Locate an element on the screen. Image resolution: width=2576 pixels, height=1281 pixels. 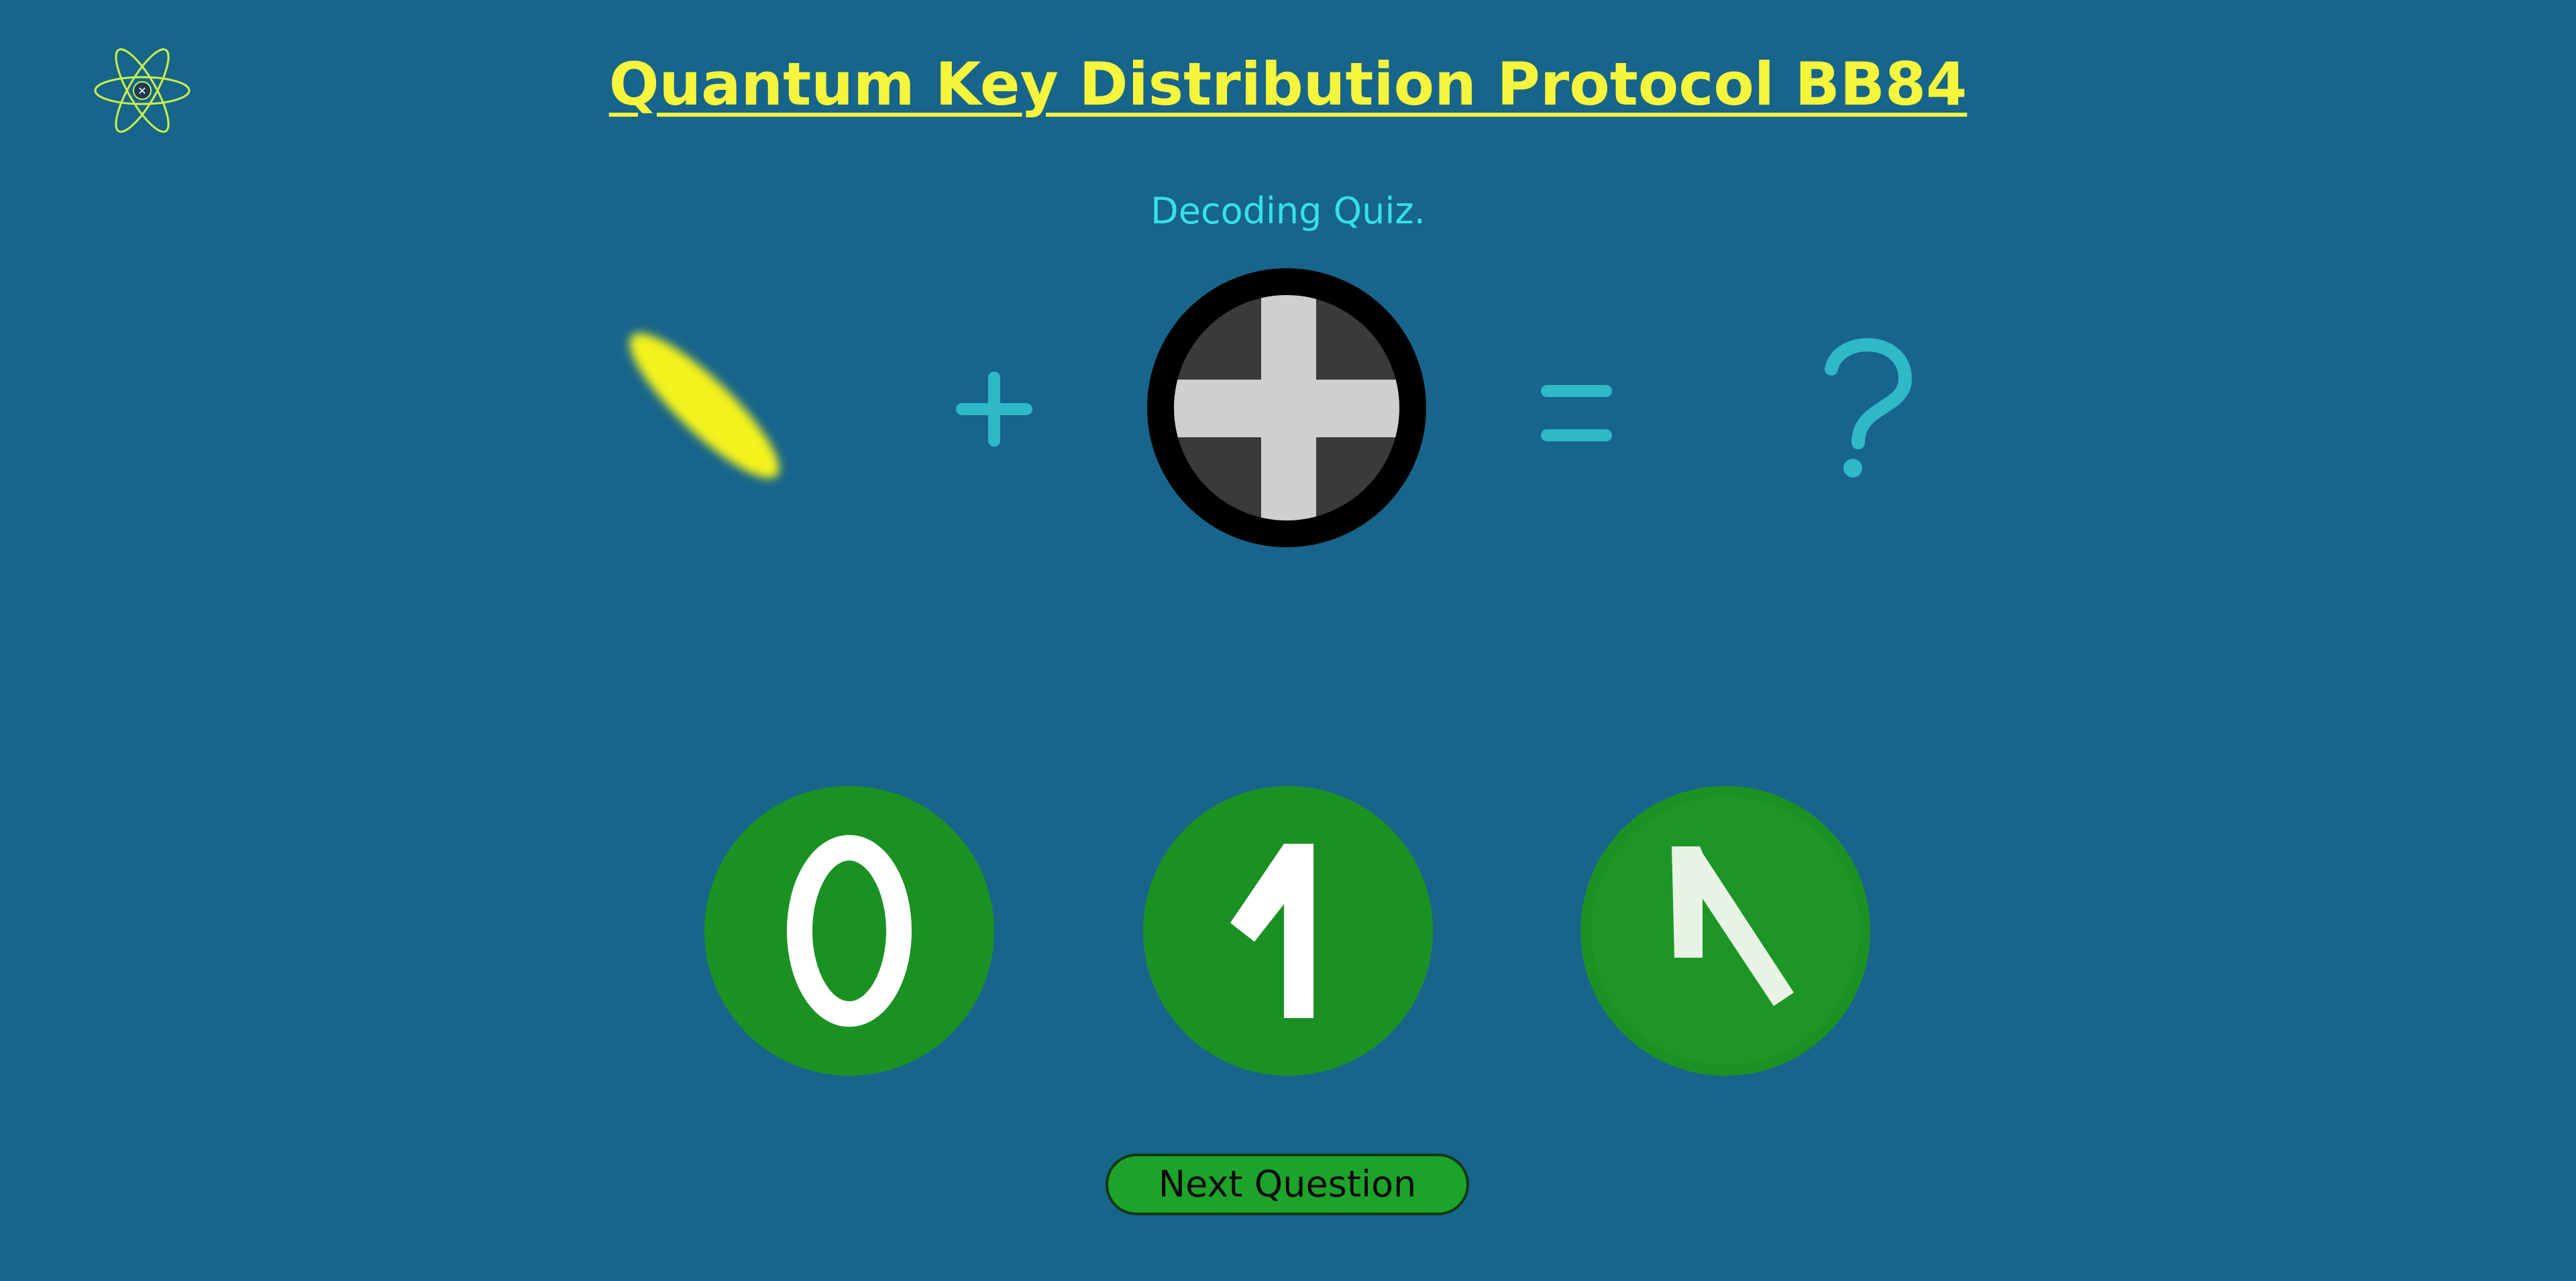
quiz-subtitle: Decoding Quiz. is located at coordinates (1288, 211).